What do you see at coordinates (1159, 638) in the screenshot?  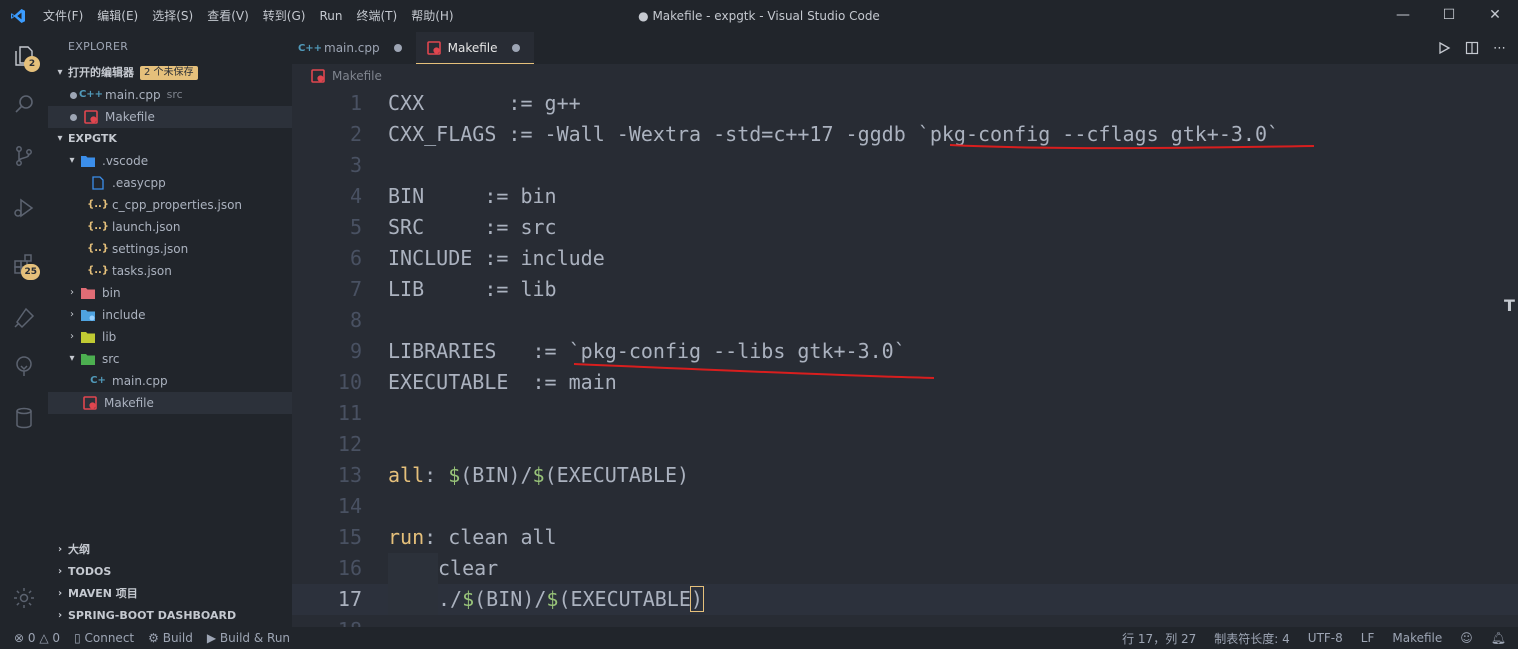 I see `cursor-position: 行 17，列 27` at bounding box center [1159, 638].